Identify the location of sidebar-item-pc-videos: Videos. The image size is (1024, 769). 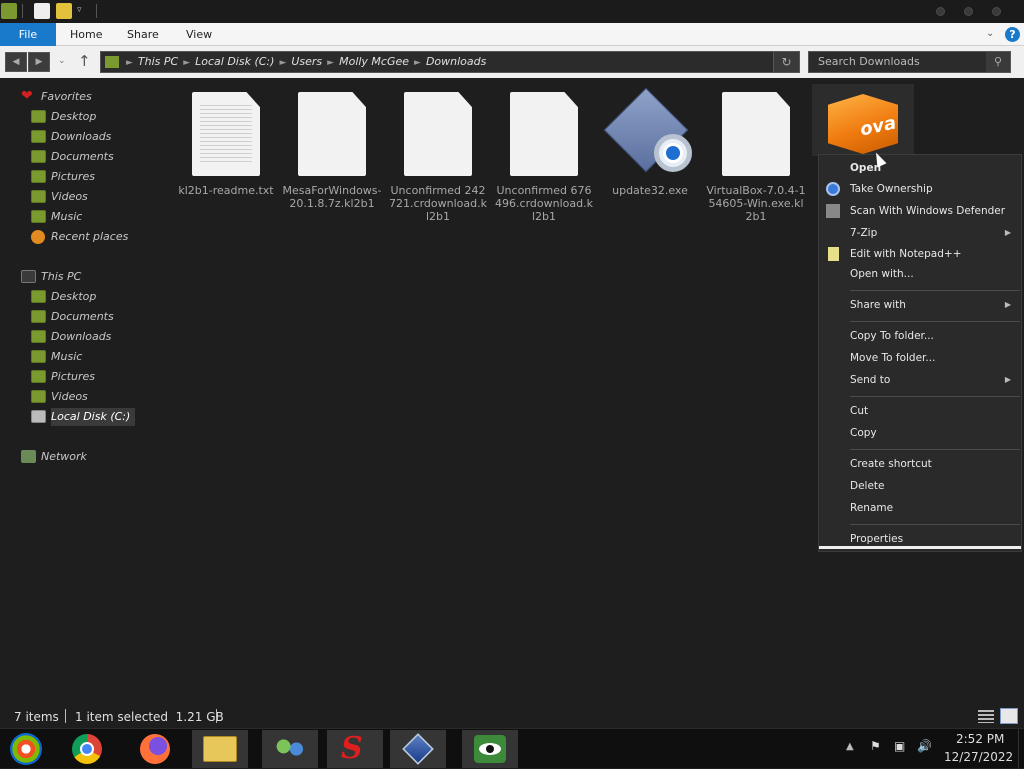
(59, 397).